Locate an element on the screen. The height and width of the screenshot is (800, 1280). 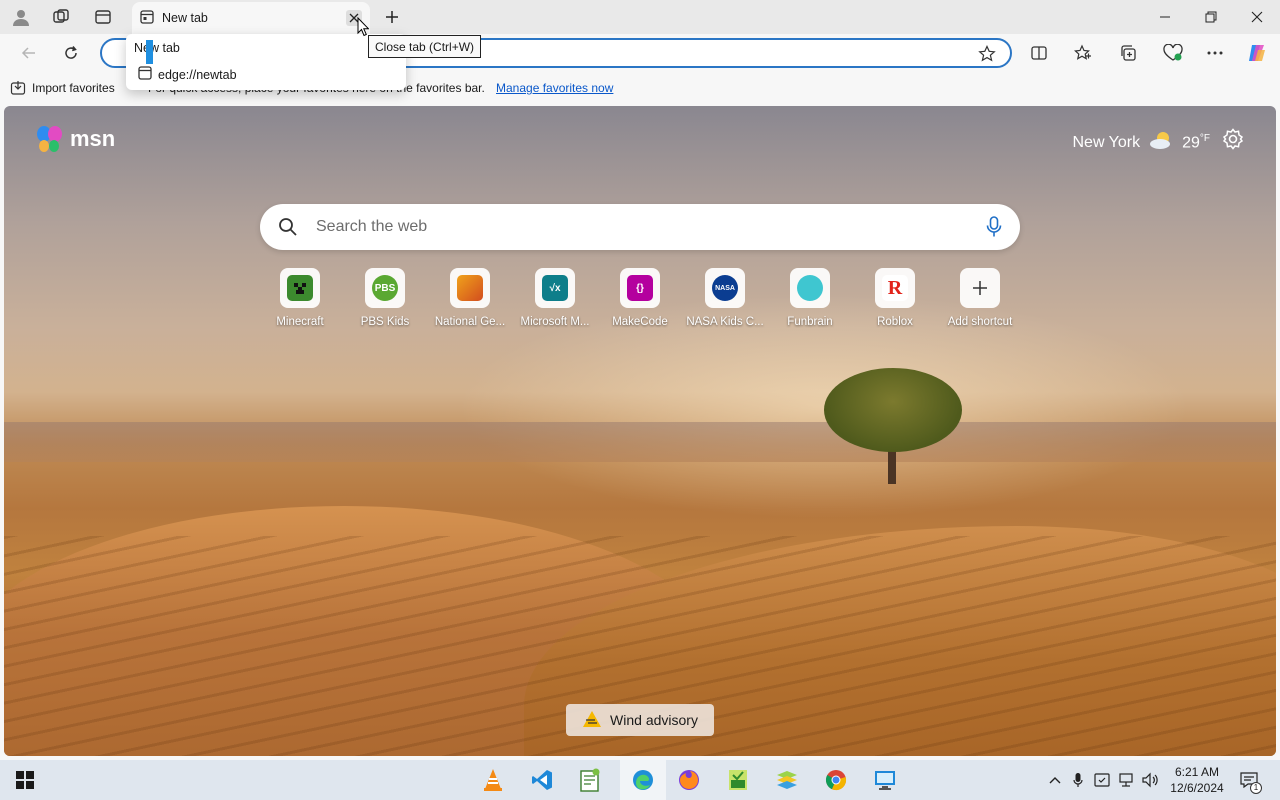
close-window-button is located at coordinates (1257, 17).